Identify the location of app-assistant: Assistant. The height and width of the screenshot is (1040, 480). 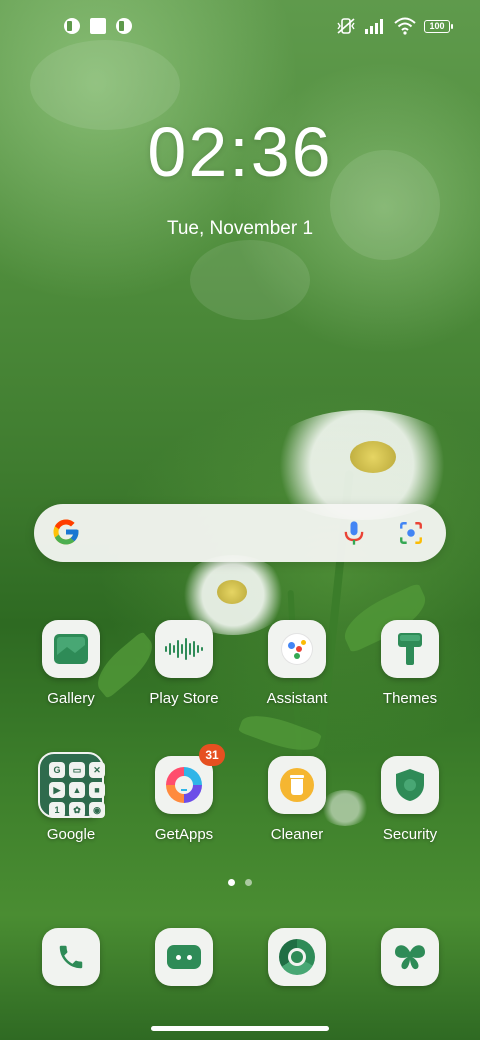
(297, 663).